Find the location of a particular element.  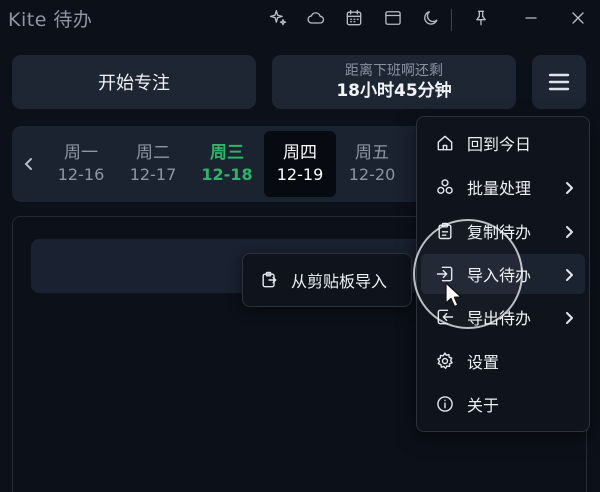

sparkle-icon is located at coordinates (278, 18).